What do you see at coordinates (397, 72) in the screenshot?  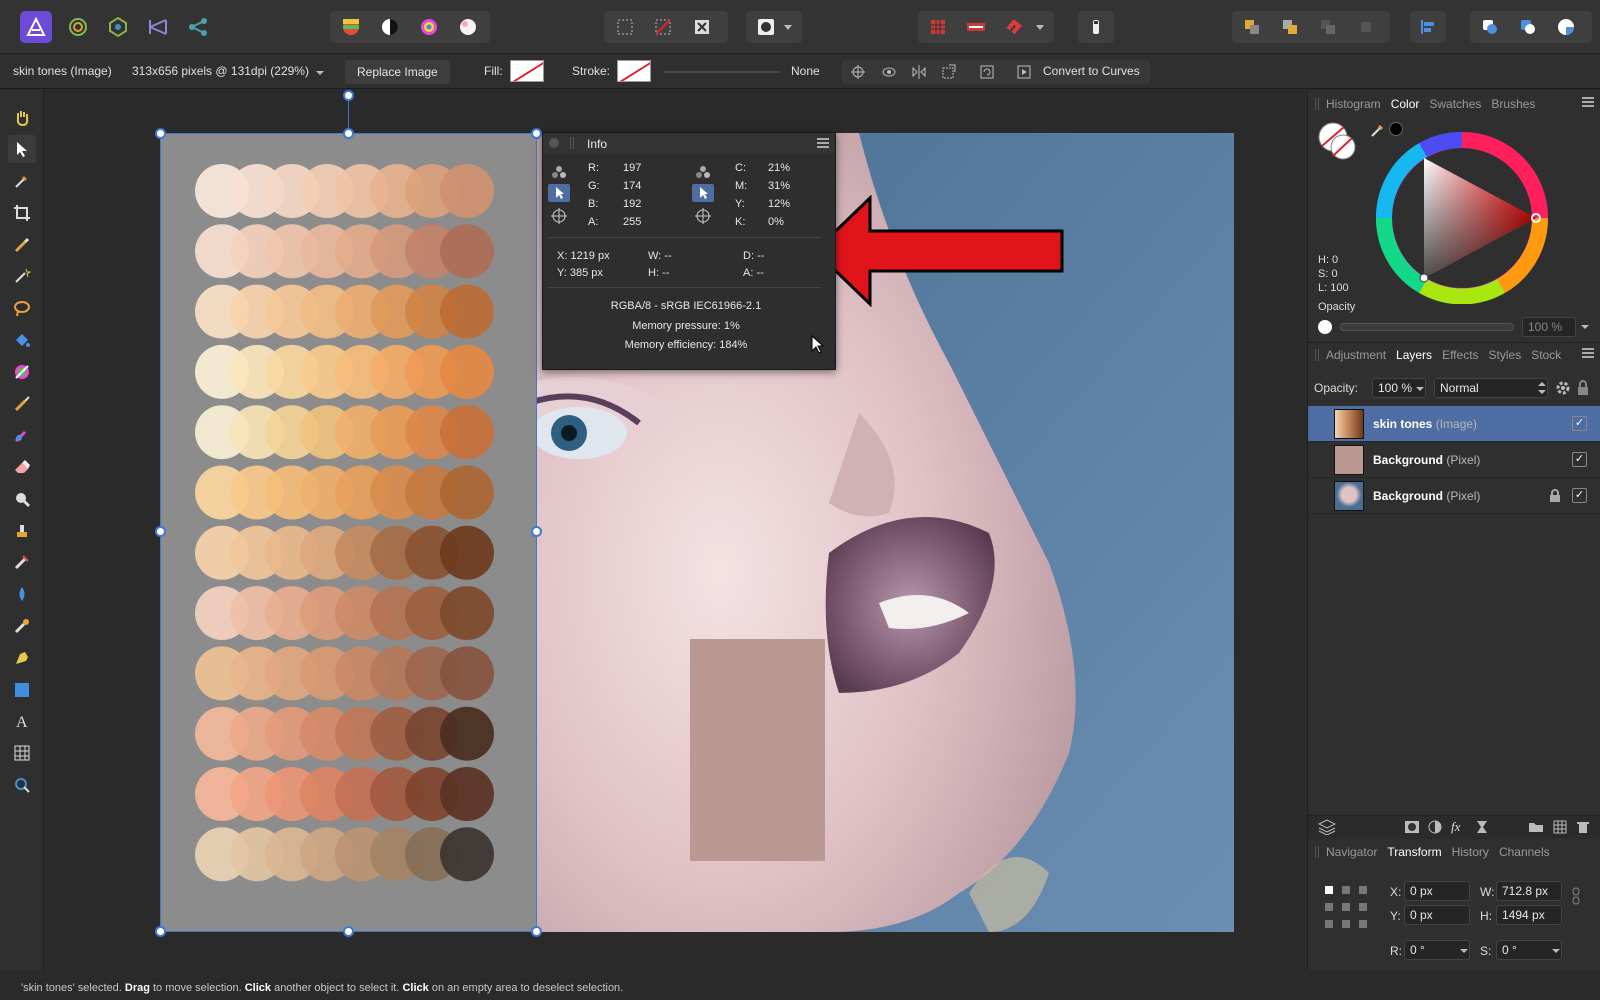 I see `replace-image-button: Replace Image` at bounding box center [397, 72].